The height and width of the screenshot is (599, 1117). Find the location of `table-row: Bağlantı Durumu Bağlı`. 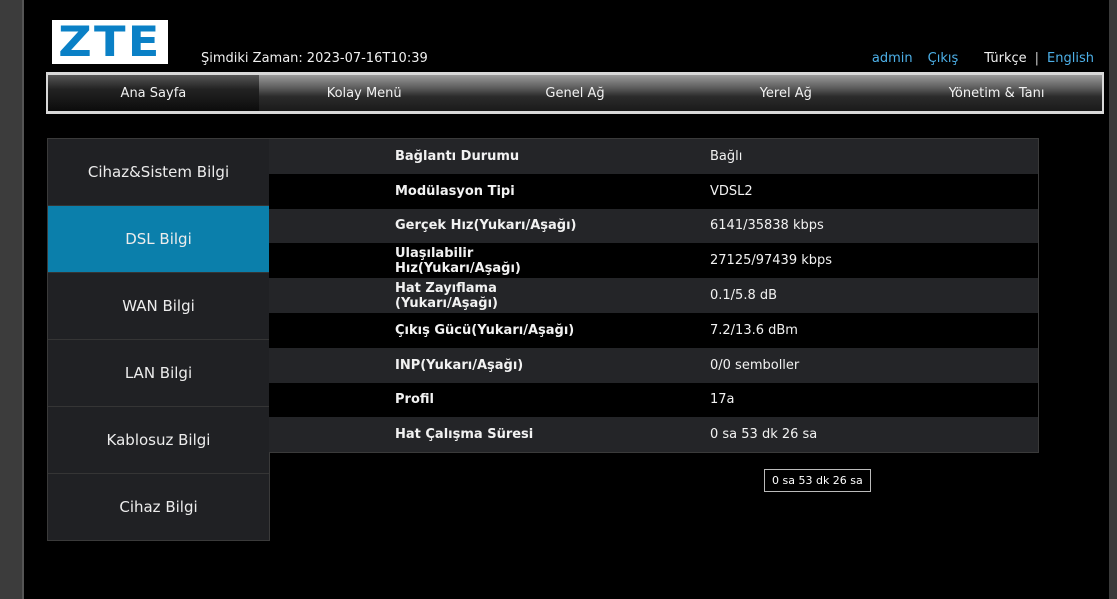

table-row: Bağlantı Durumu Bağlı is located at coordinates (653, 156).